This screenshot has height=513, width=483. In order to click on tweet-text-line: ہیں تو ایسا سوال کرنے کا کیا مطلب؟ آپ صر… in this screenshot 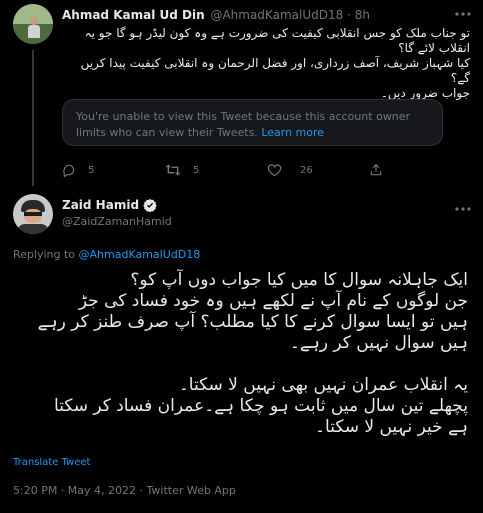, I will do `click(252, 322)`.